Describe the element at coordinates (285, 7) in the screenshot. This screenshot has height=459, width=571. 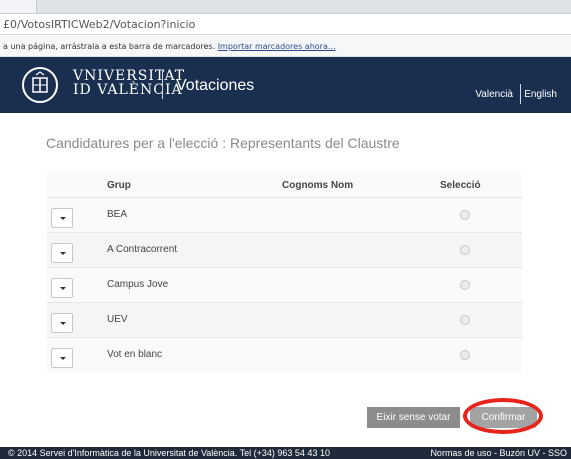
I see `browser-tab-strip` at that location.